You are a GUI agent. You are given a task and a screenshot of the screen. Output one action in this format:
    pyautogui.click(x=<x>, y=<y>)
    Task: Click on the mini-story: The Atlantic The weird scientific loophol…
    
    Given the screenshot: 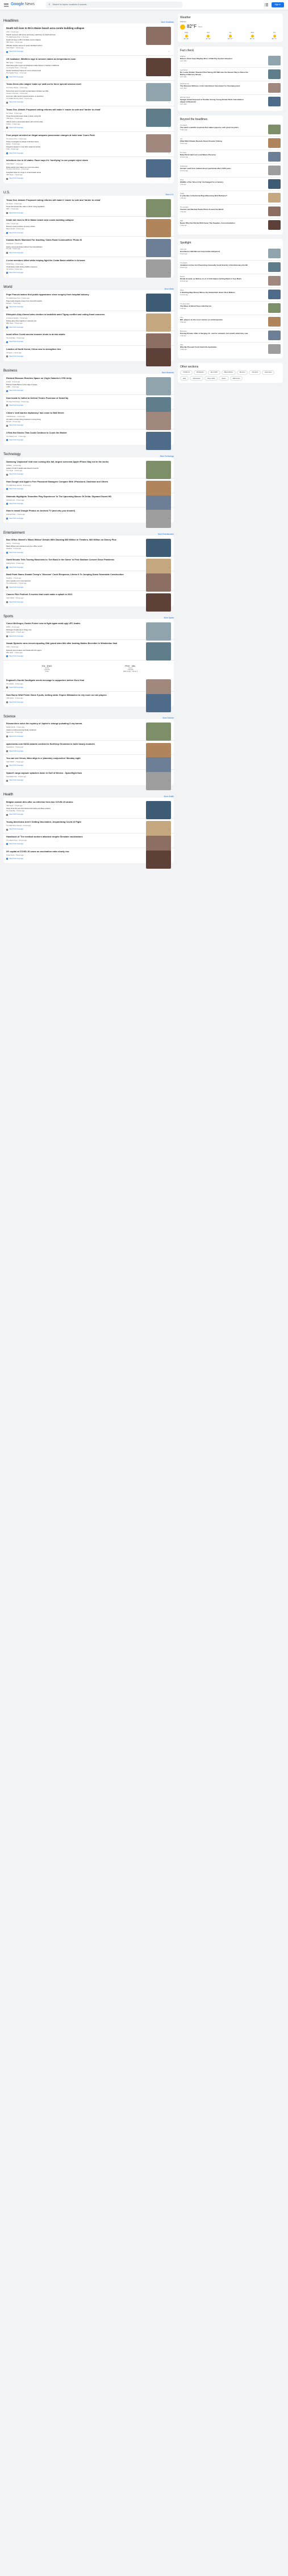 What is the action you would take?
    pyautogui.click(x=231, y=130)
    